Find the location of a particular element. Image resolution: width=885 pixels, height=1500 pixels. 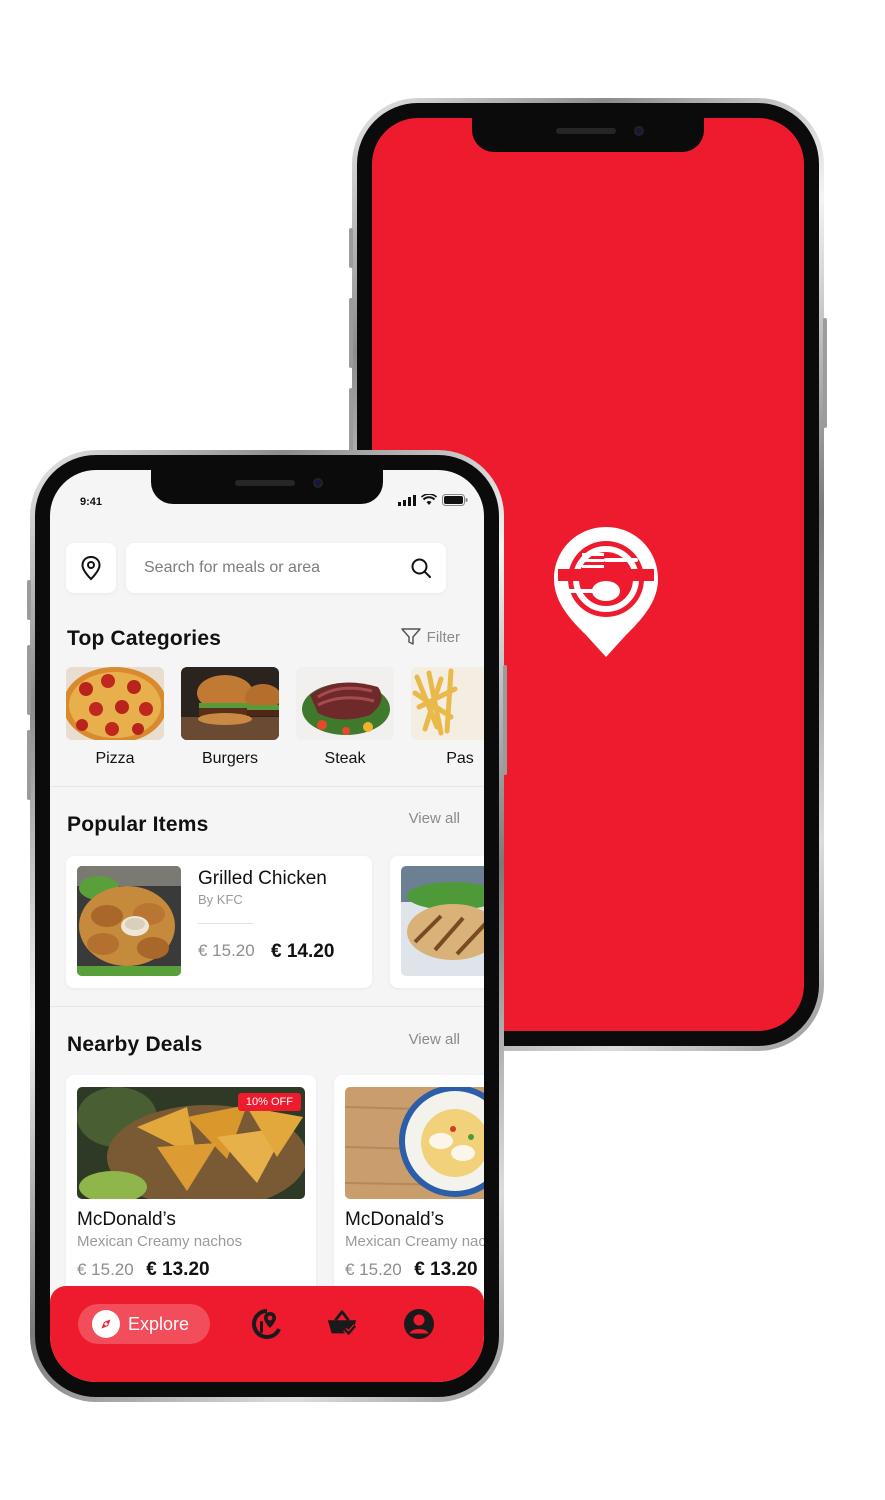

pasta-image is located at coordinates (447, 703).